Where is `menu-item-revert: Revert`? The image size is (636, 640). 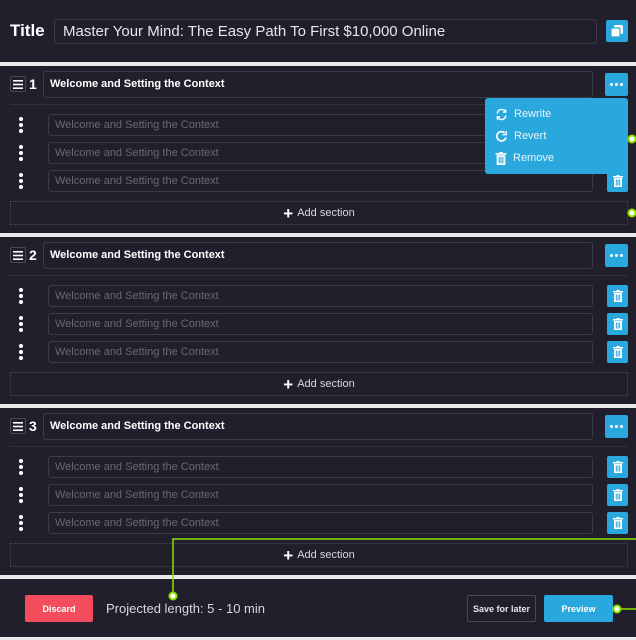 menu-item-revert: Revert is located at coordinates (556, 136).